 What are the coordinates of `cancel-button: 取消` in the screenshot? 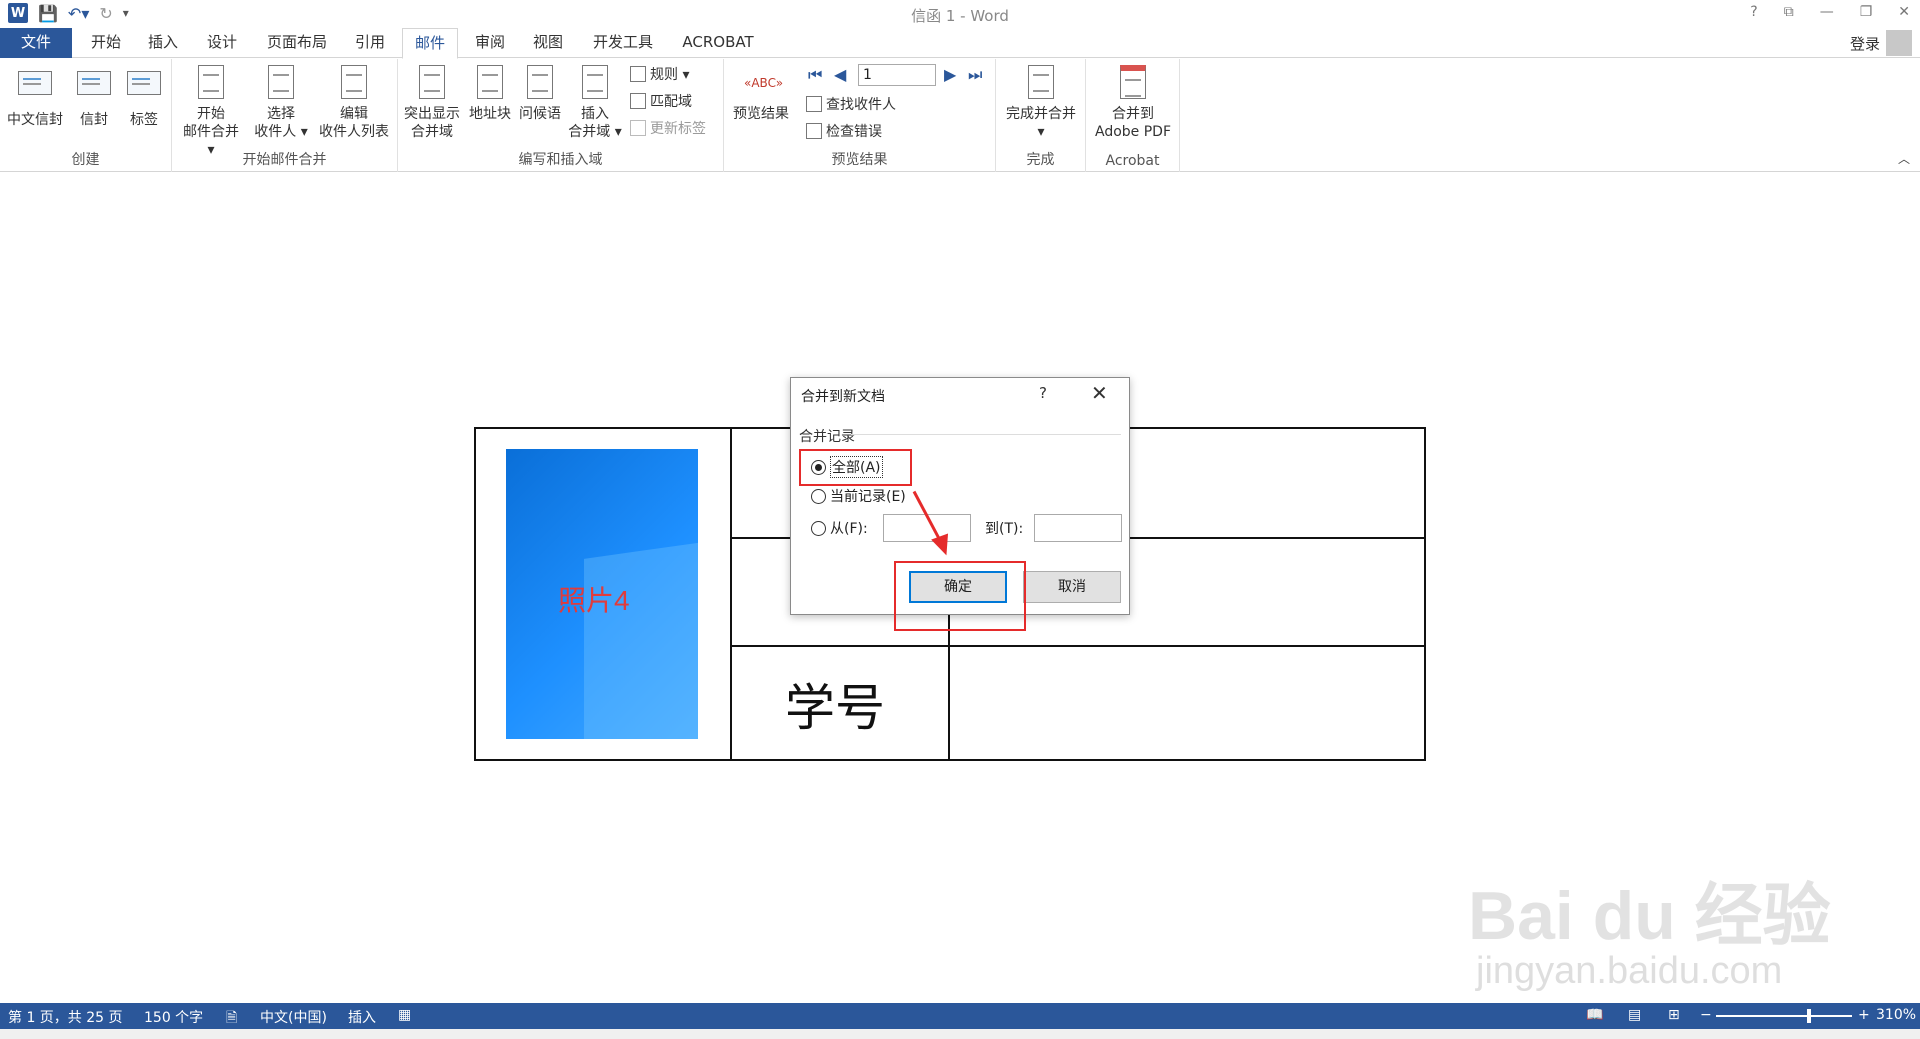 It's located at (1072, 587).